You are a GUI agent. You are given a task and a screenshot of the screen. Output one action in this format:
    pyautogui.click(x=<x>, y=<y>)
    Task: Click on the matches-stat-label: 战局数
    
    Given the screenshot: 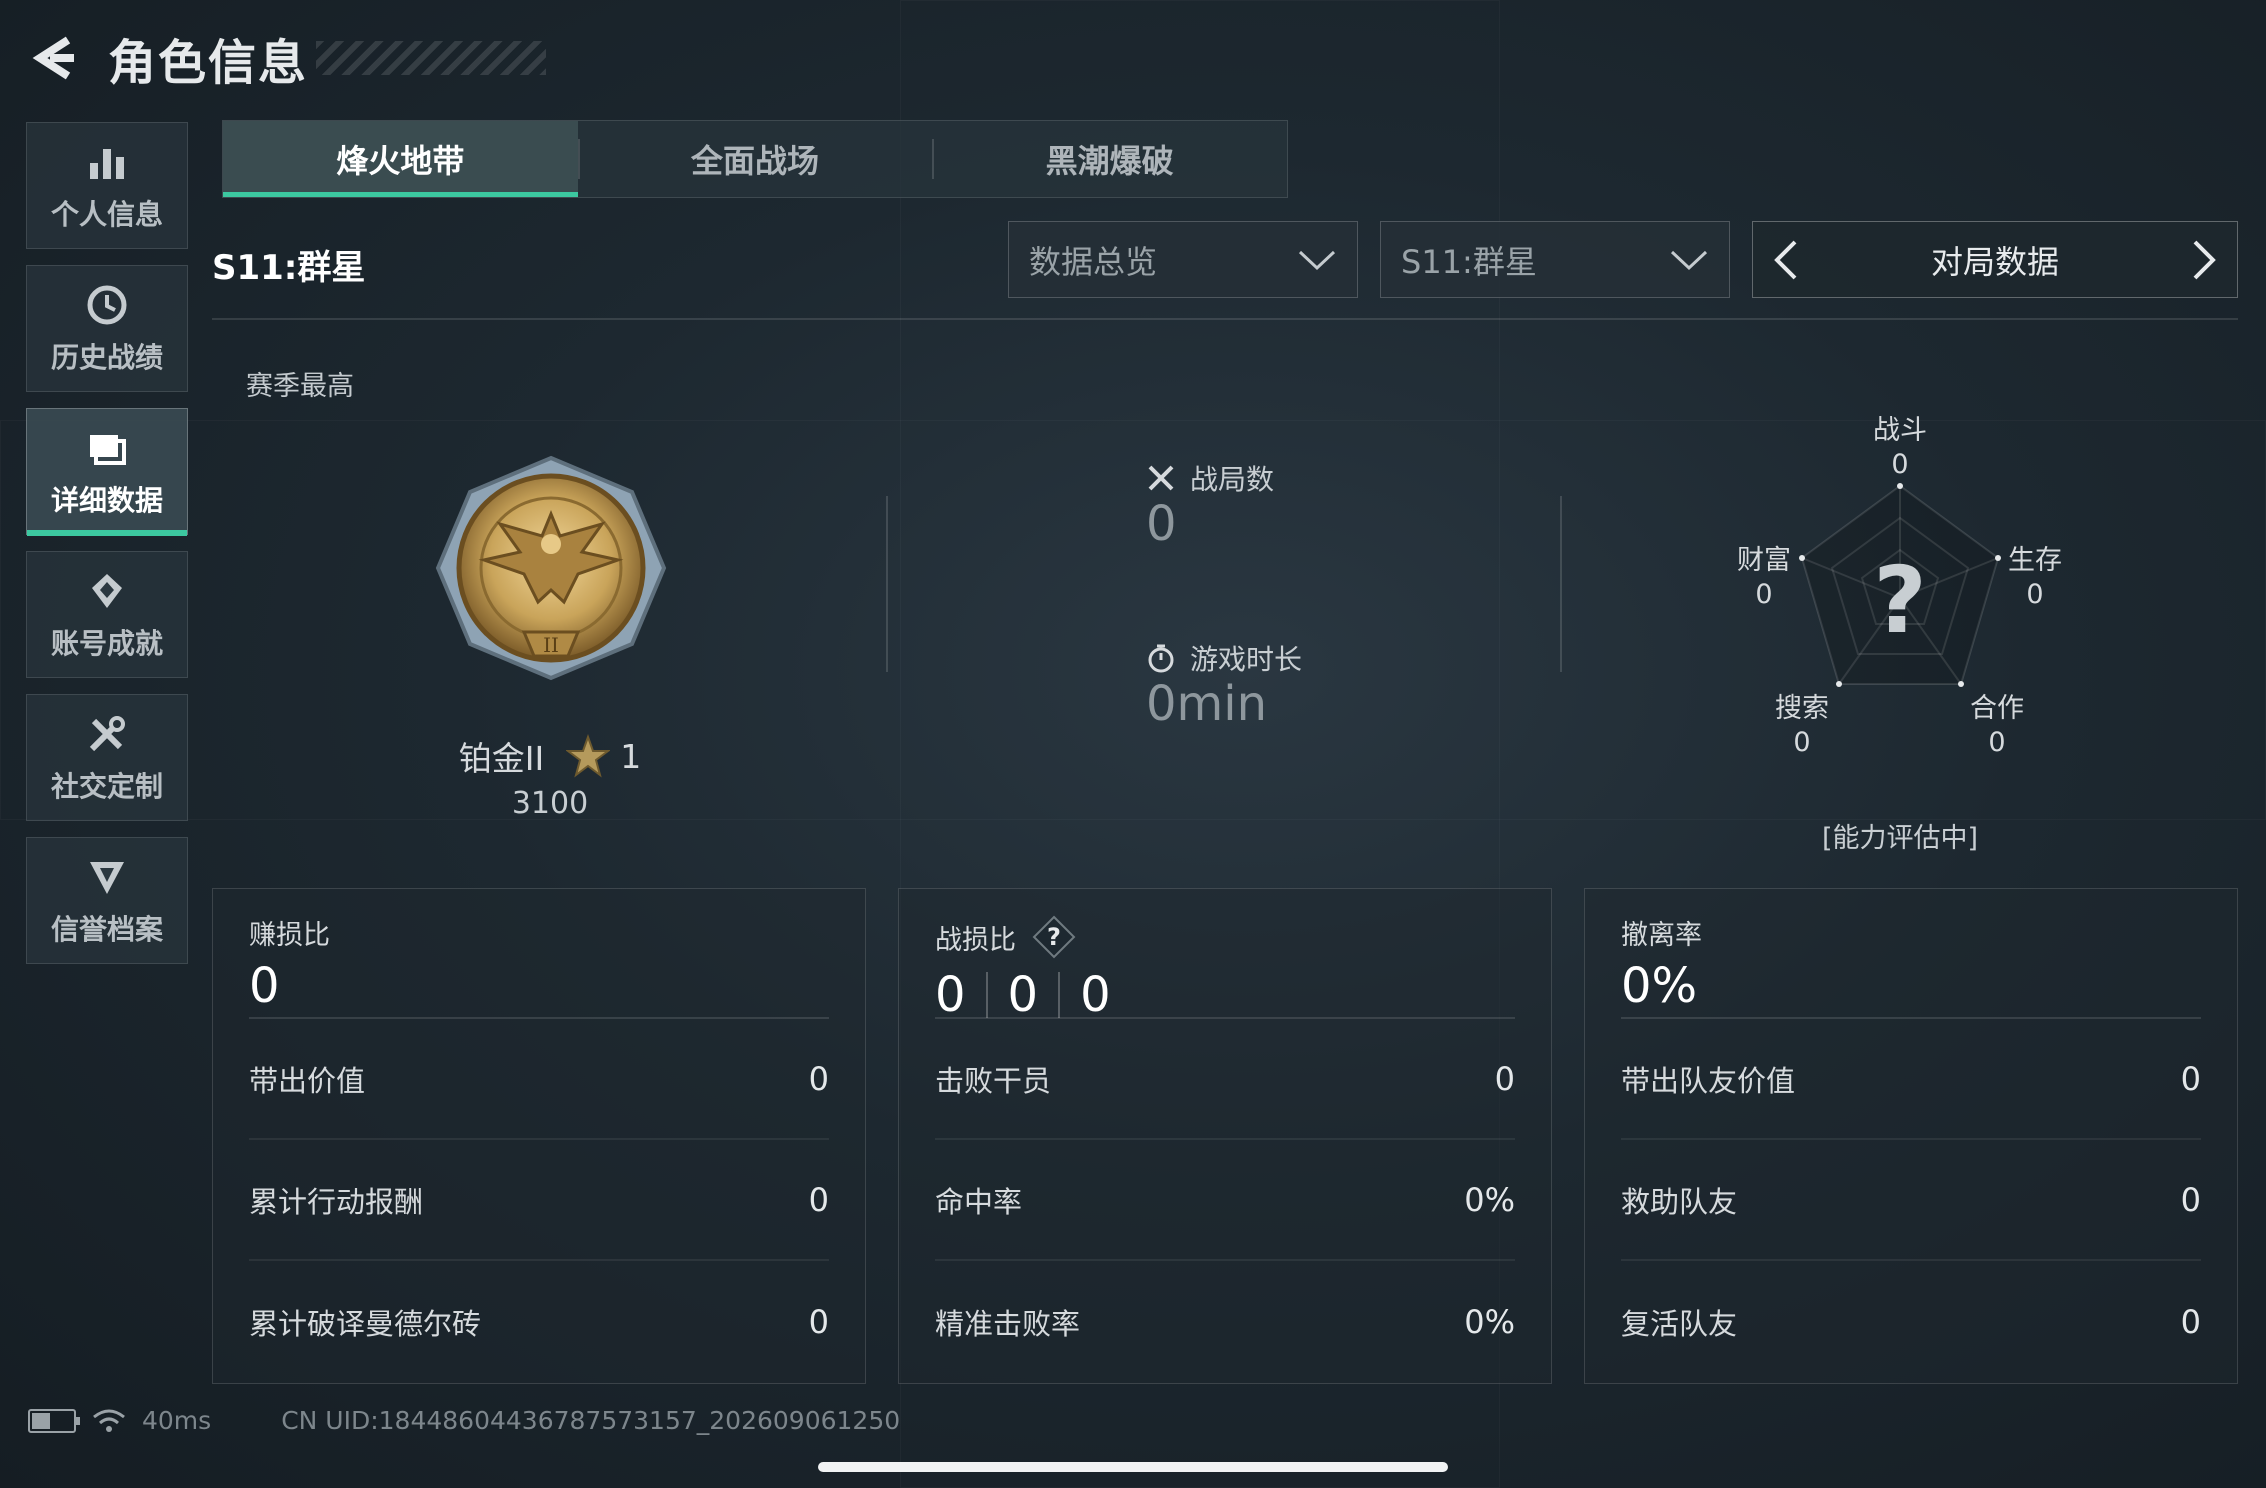 What is the action you would take?
    pyautogui.click(x=1210, y=478)
    